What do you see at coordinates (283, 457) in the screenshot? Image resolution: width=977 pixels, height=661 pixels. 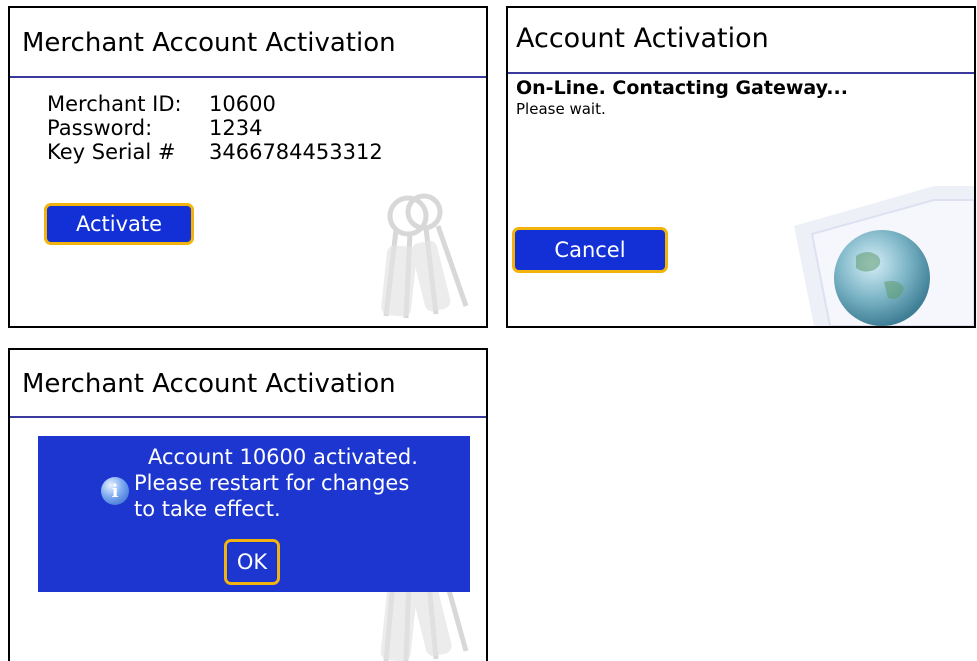 I see `dialog-message-line1: Account 10600 activated.` at bounding box center [283, 457].